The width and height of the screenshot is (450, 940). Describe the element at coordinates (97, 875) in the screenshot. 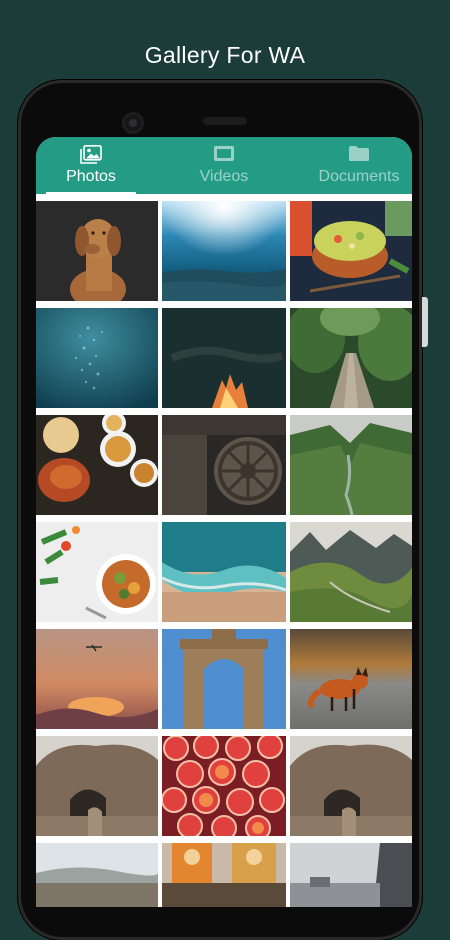

I see `photo-coastline` at that location.